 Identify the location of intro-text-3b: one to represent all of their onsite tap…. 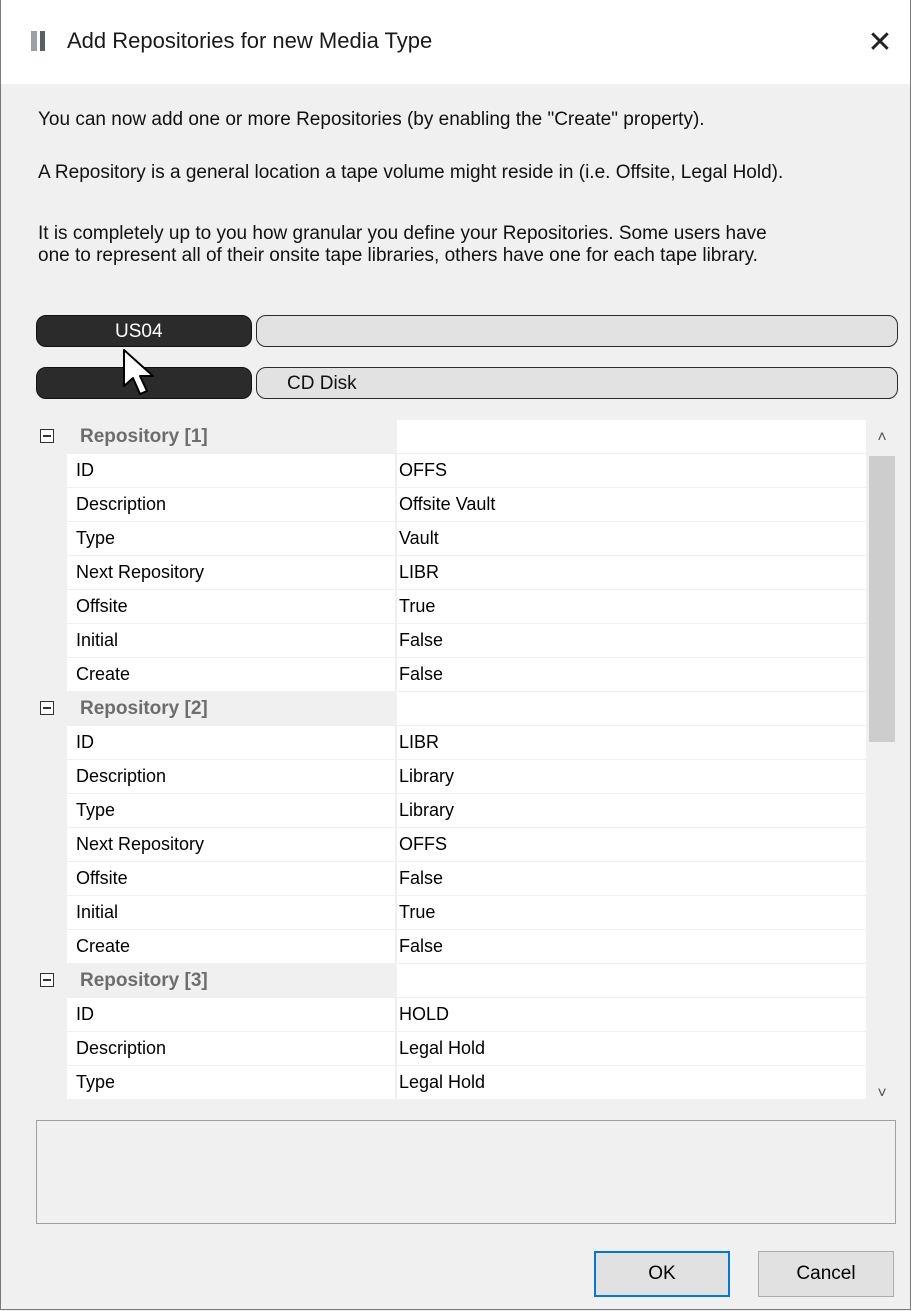
(398, 255).